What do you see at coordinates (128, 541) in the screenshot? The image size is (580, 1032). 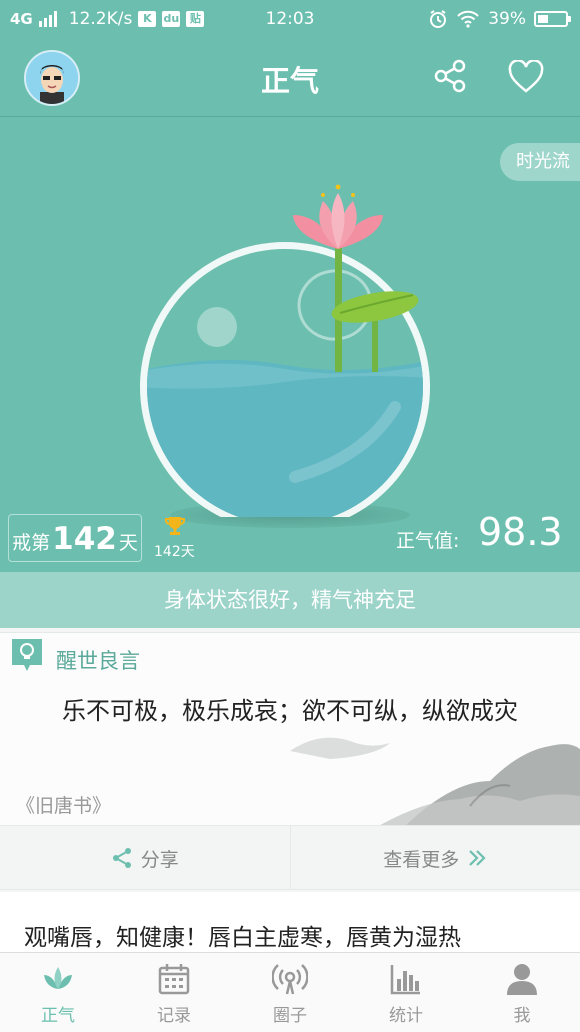 I see `streak-suffix: 天` at bounding box center [128, 541].